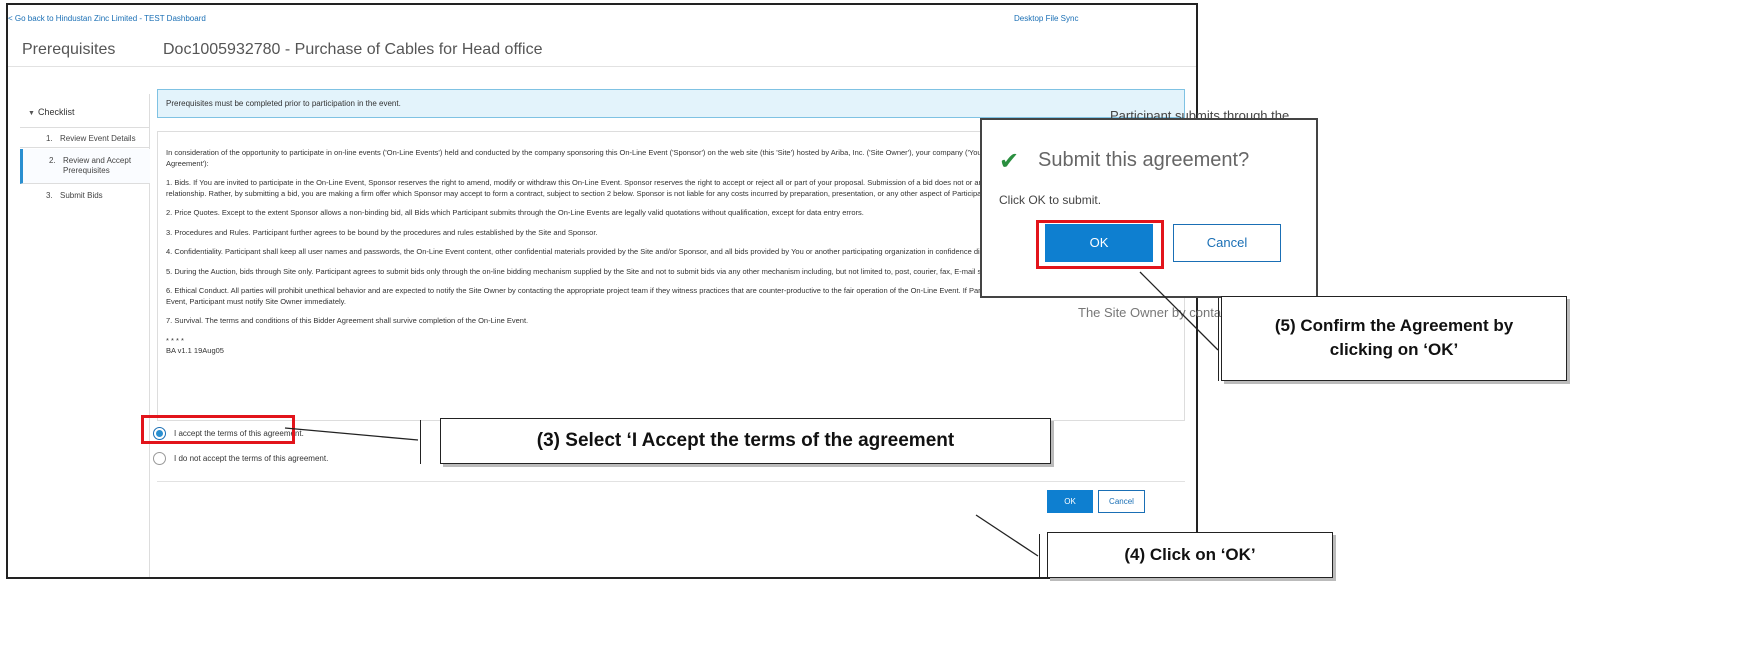 This screenshot has height=645, width=1750. I want to click on header-divider, so click(602, 66).